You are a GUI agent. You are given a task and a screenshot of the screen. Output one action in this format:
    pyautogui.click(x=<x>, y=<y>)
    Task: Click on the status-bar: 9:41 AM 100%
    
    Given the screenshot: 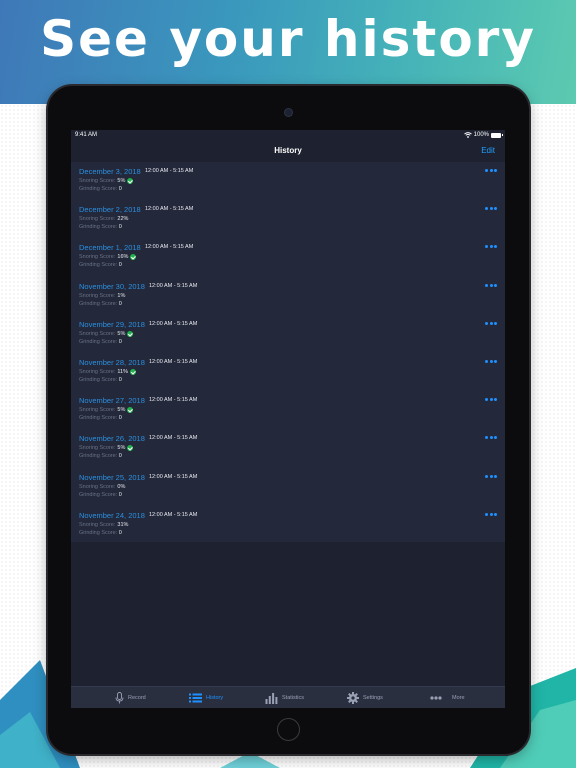 What is the action you would take?
    pyautogui.click(x=288, y=135)
    